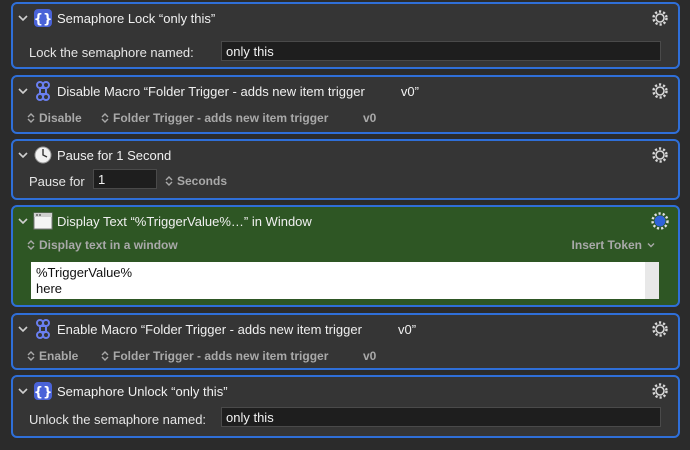  What do you see at coordinates (338, 280) in the screenshot?
I see `display-text-area: %TriggerValue% here` at bounding box center [338, 280].